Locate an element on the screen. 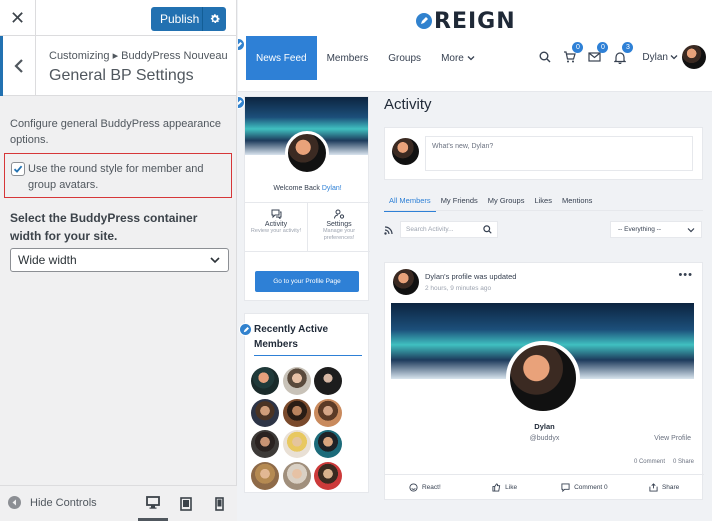  activity-item-title: Dylan's profile was updated is located at coordinates (470, 276).